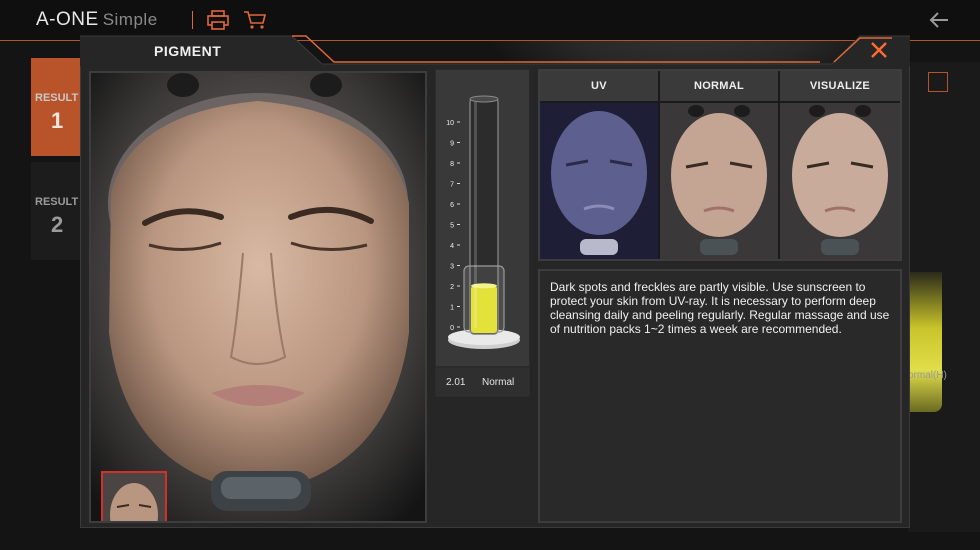 Image resolution: width=980 pixels, height=550 pixels. I want to click on app-brand: A-ONE Simple, so click(97, 20).